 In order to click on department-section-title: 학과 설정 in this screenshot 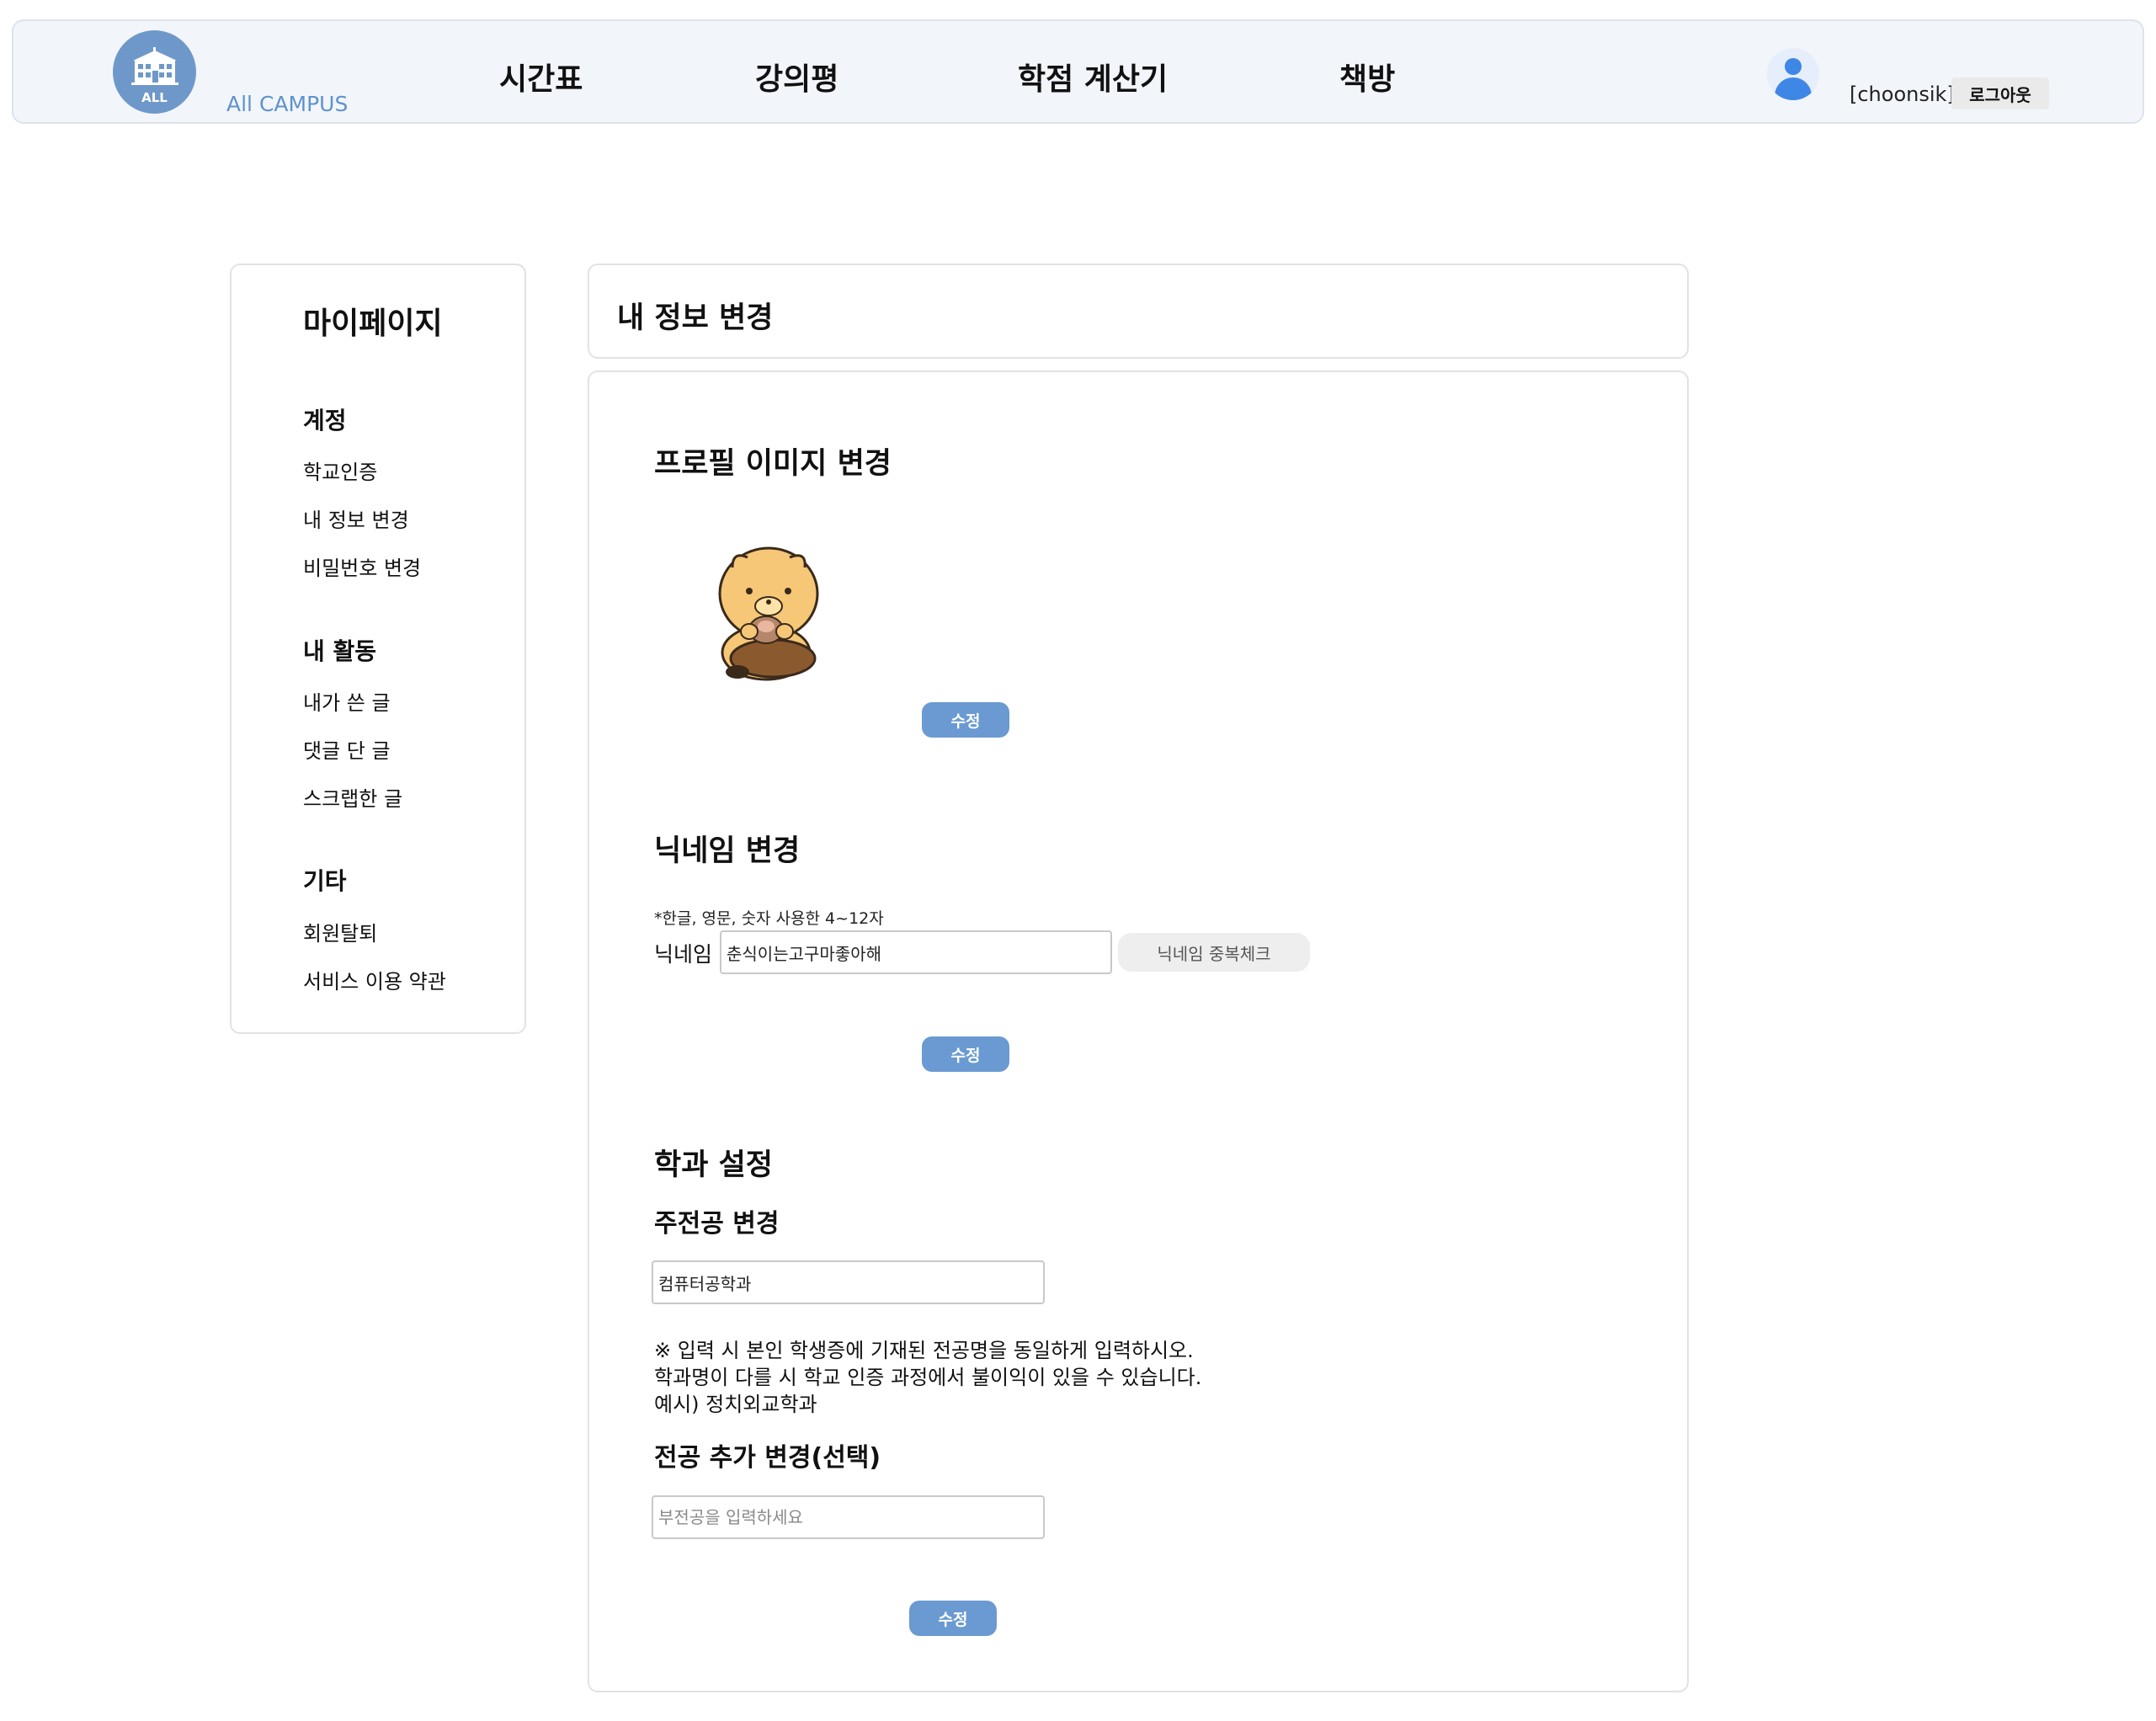, I will do `click(714, 1165)`.